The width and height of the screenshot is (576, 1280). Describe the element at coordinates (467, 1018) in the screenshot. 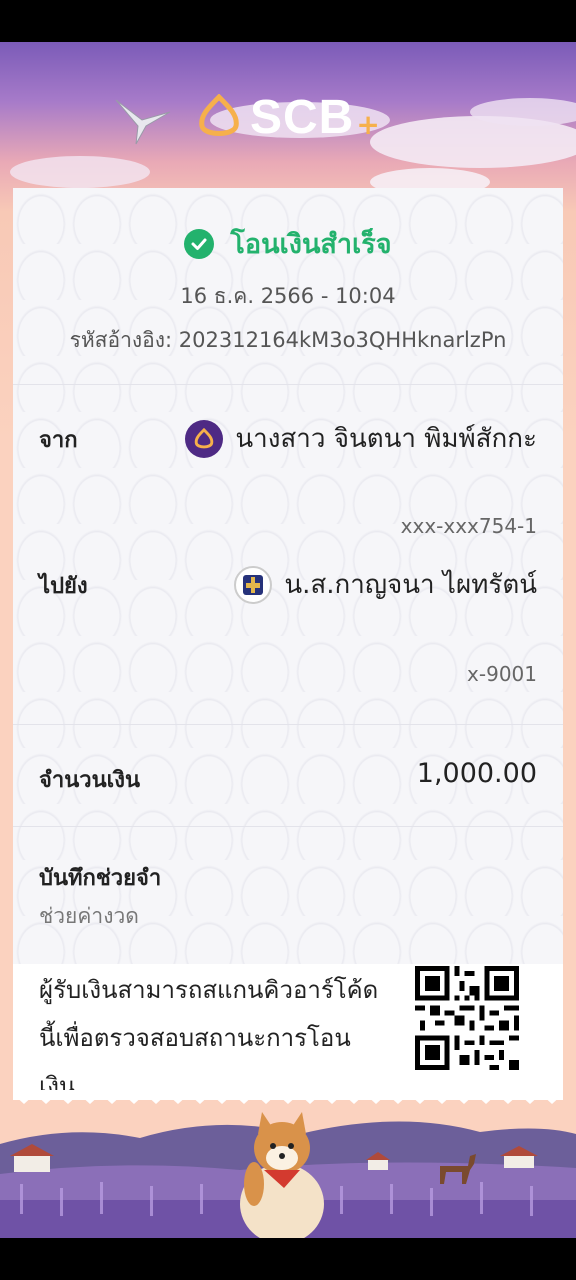

I see `qr-code` at that location.